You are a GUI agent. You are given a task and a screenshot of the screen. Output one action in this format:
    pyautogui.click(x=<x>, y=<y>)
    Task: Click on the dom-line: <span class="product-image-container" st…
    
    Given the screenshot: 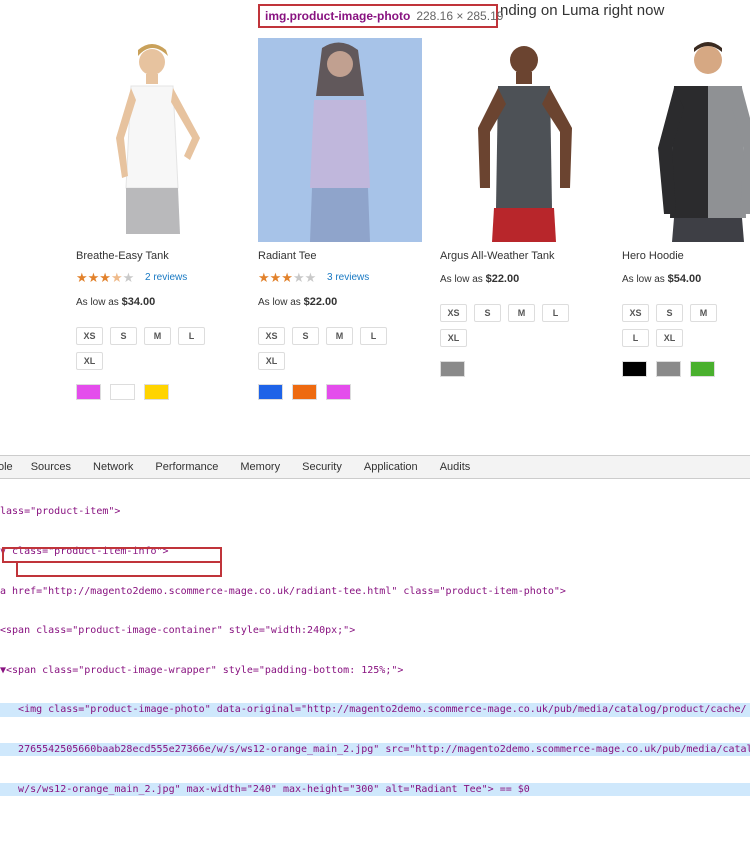 What is the action you would take?
    pyautogui.click(x=375, y=630)
    